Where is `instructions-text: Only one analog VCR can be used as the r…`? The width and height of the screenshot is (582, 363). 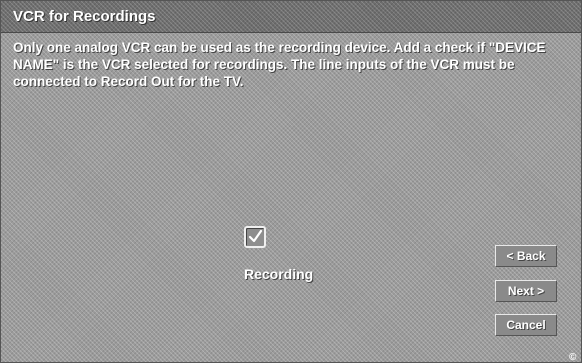 instructions-text: Only one analog VCR can be used as the r… is located at coordinates (279, 64).